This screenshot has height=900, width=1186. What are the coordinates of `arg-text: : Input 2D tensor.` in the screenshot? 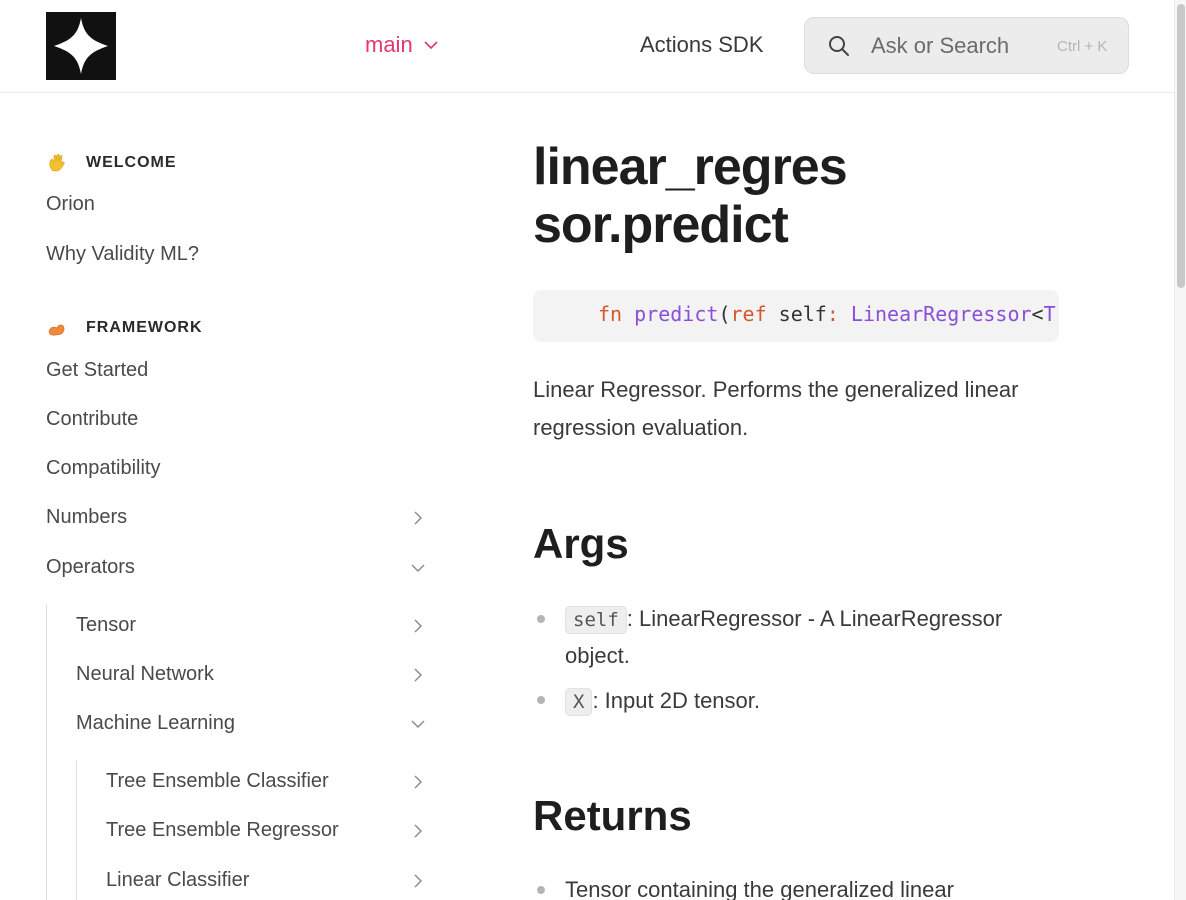 It's located at (676, 700).